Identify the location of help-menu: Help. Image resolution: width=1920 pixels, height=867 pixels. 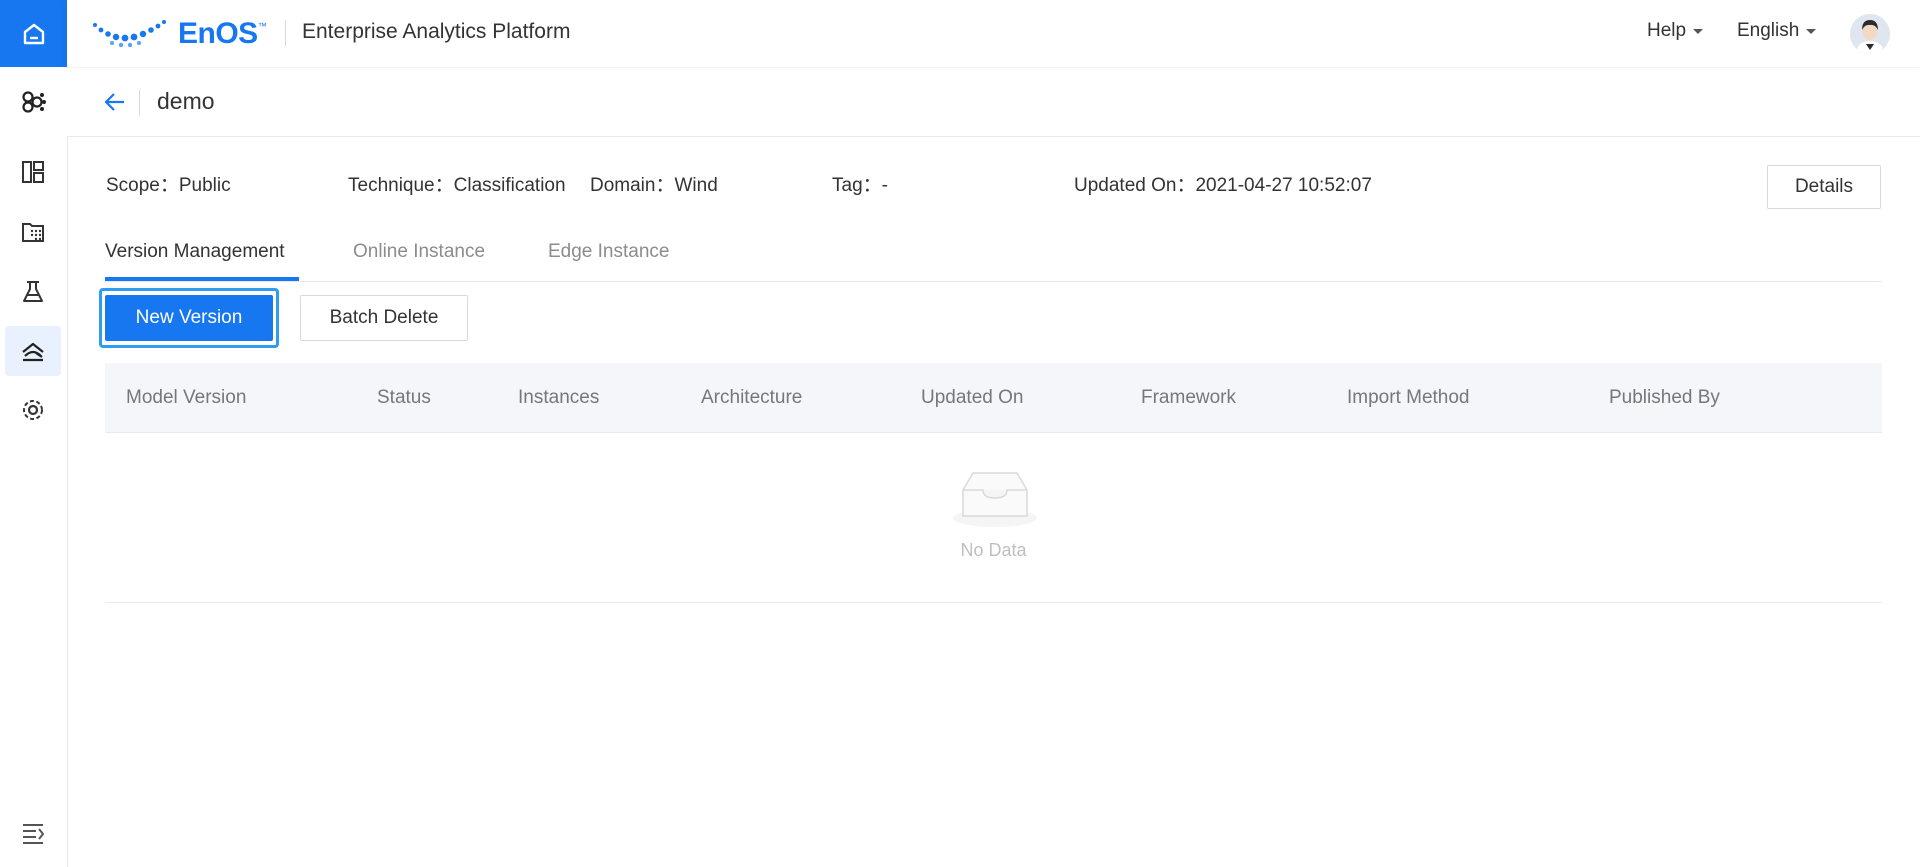
(1675, 31).